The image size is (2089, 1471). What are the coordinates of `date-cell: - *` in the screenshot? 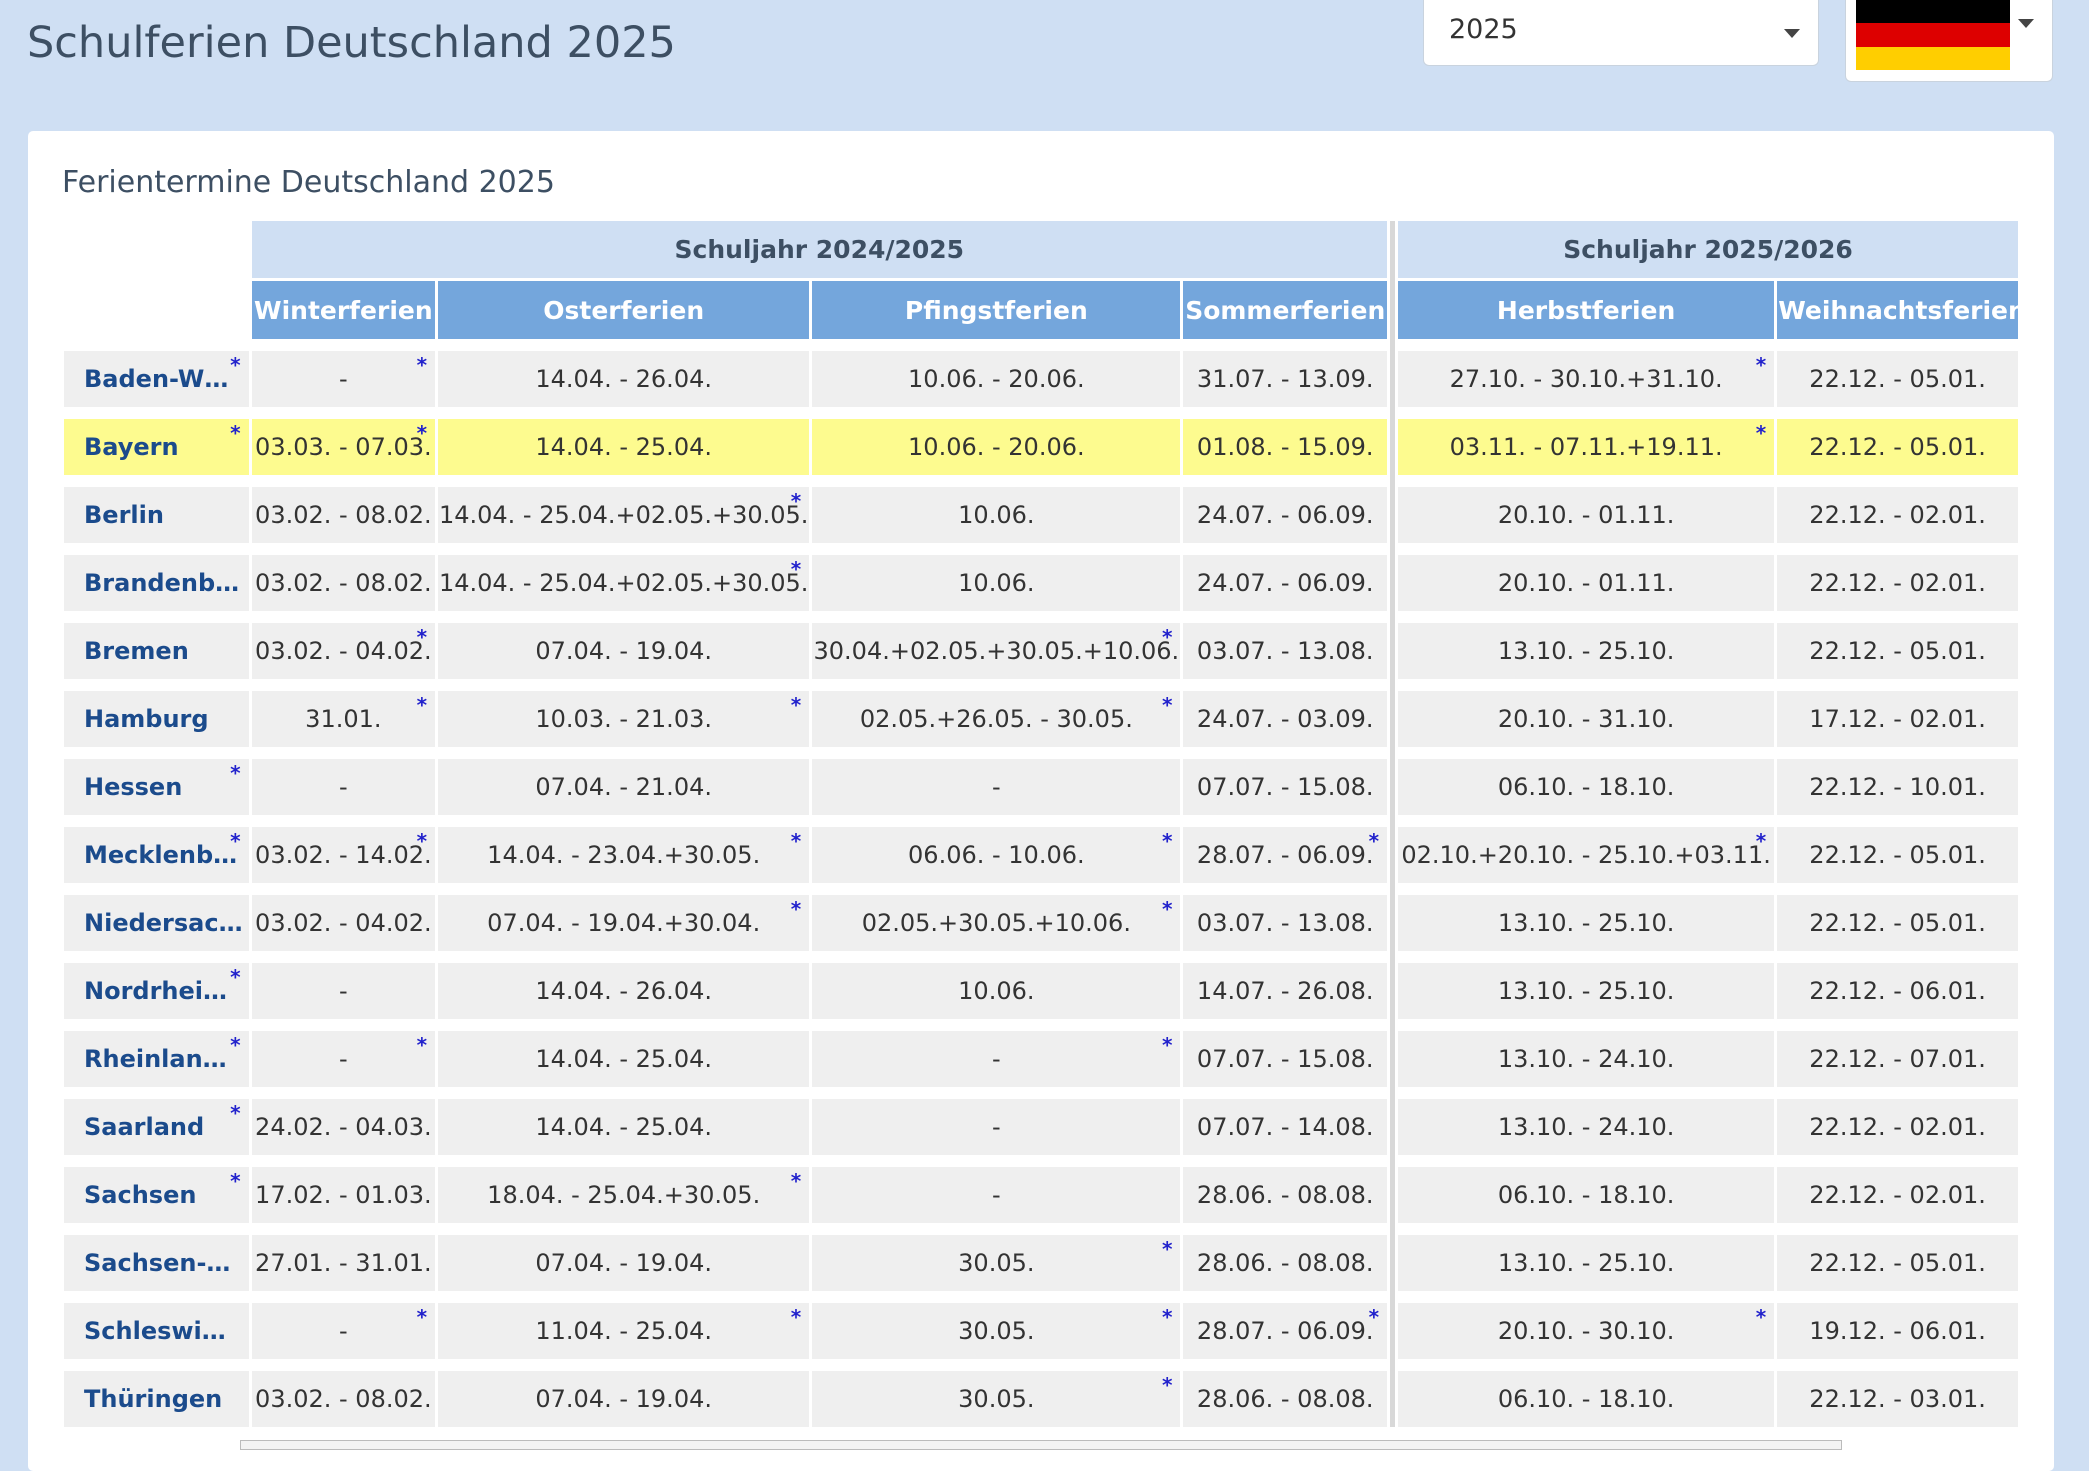 It's located at (996, 1059).